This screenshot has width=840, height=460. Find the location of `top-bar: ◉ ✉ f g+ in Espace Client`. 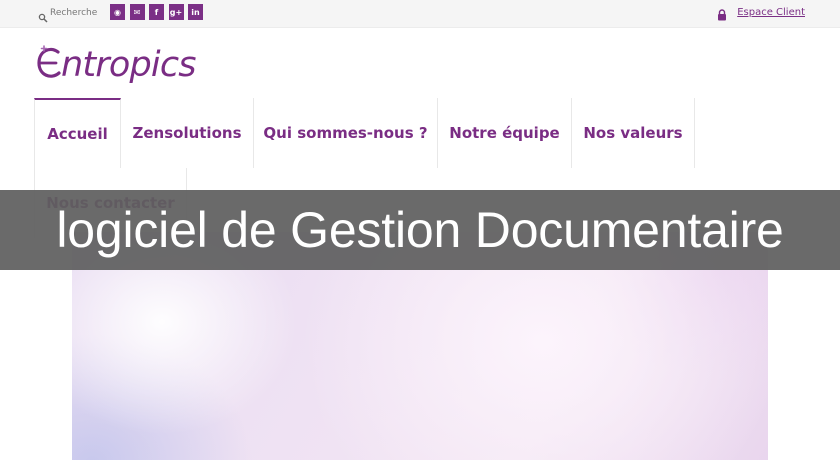

top-bar: ◉ ✉ f g+ in Espace Client is located at coordinates (420, 14).